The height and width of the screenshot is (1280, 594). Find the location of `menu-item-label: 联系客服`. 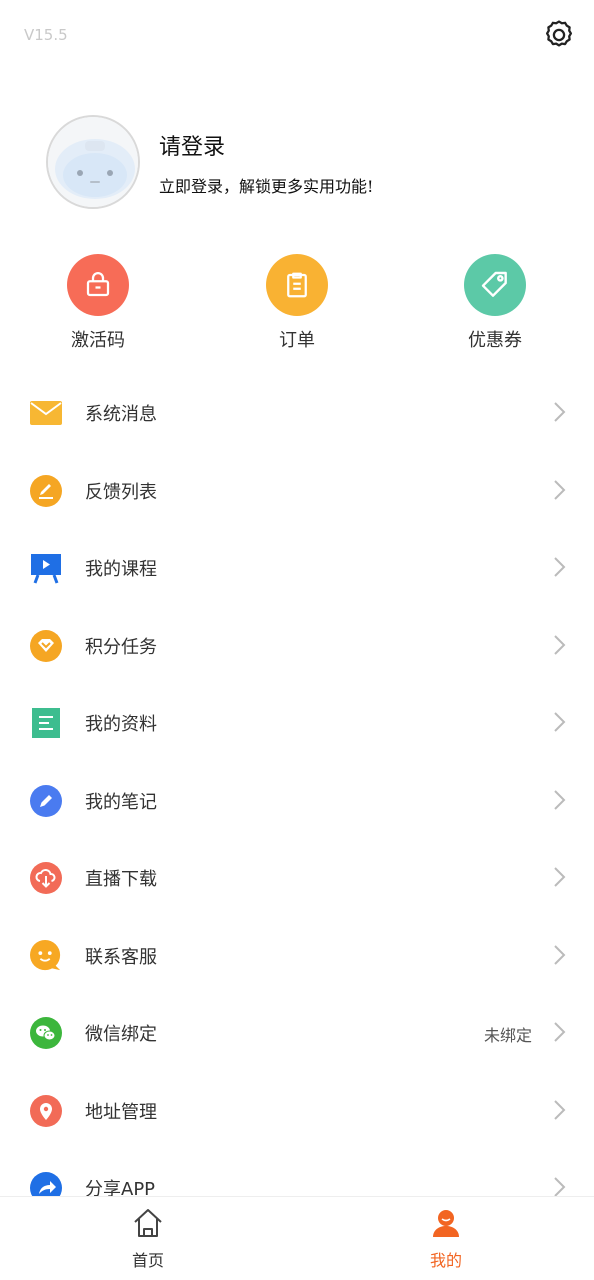

menu-item-label: 联系客服 is located at coordinates (121, 957).